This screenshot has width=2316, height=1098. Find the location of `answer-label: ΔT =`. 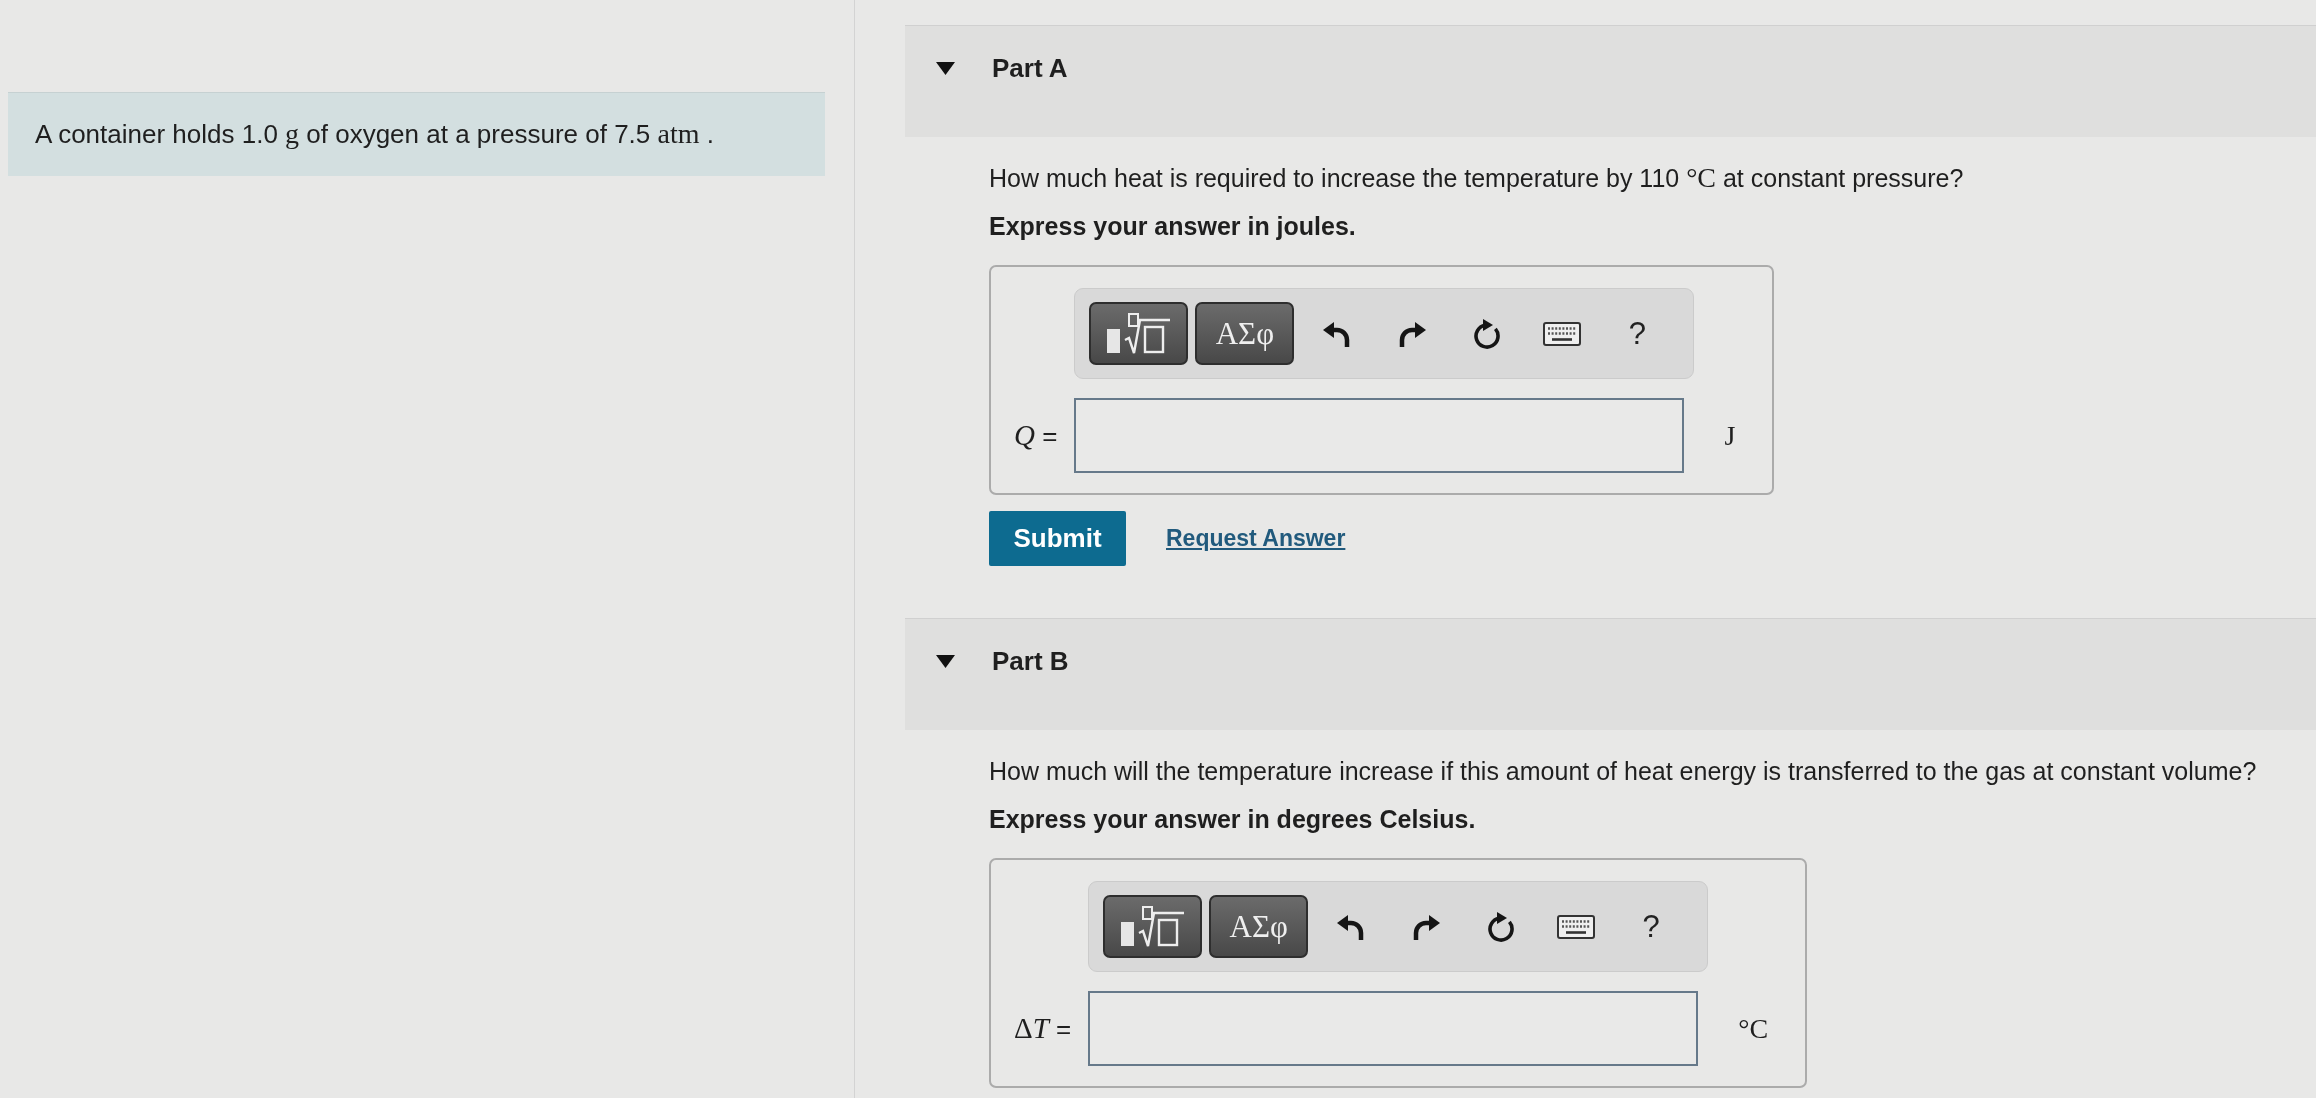

answer-label: ΔT = is located at coordinates (1043, 1028).